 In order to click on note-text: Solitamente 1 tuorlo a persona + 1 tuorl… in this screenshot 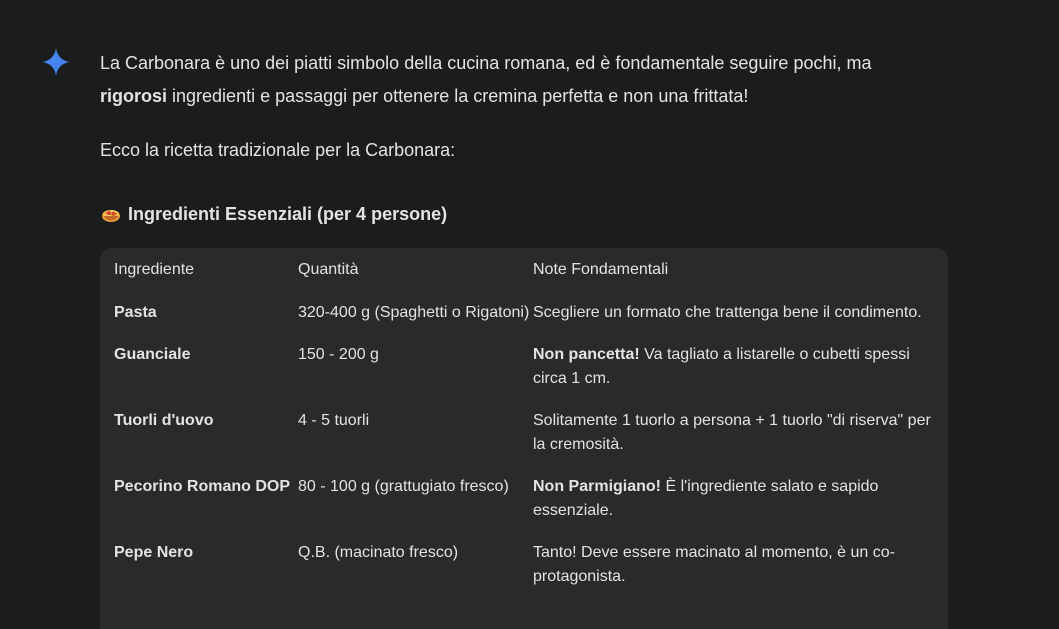, I will do `click(732, 432)`.